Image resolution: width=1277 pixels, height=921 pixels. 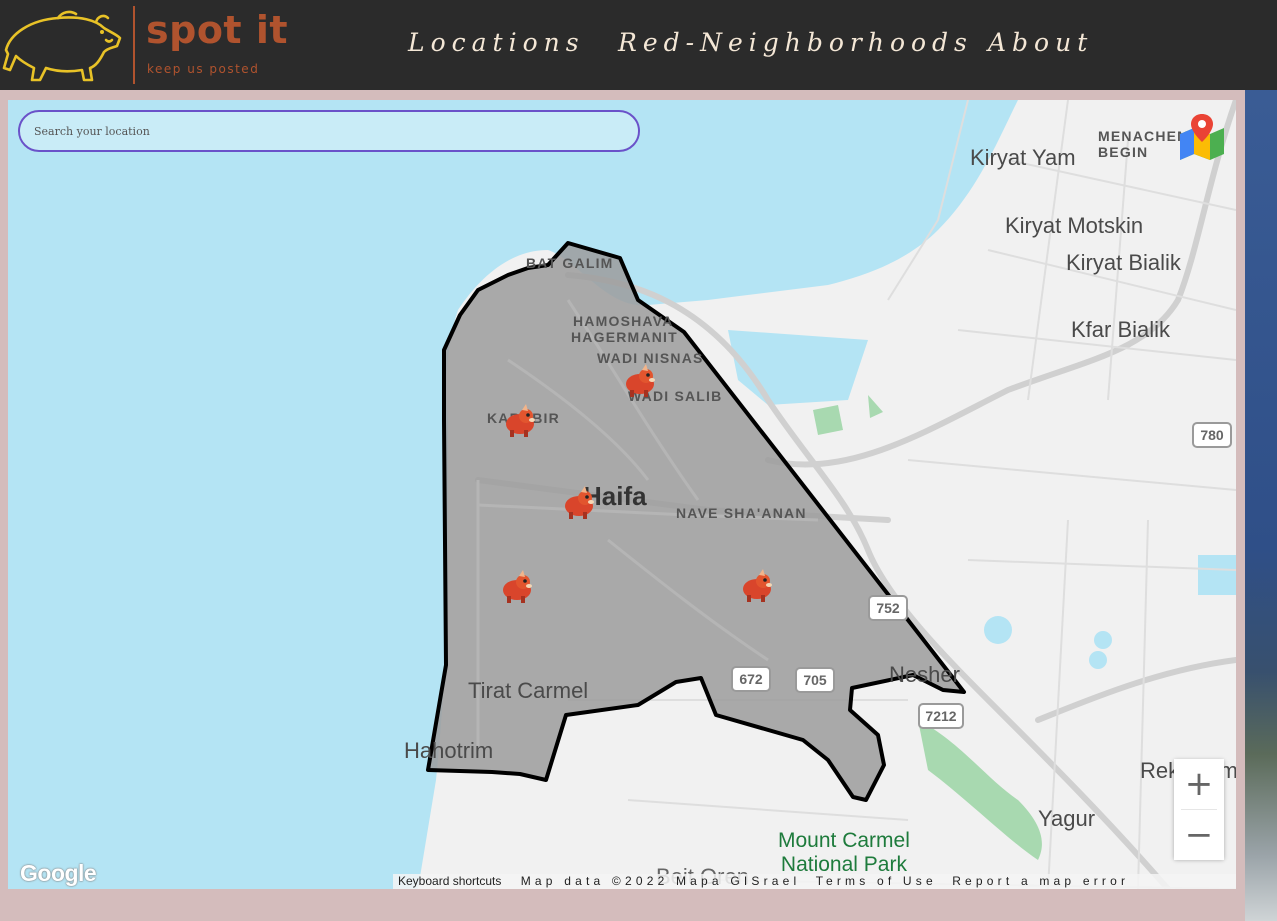 I want to click on keyboard-shortcuts-link: Keyboard shortcuts, so click(x=449, y=881).